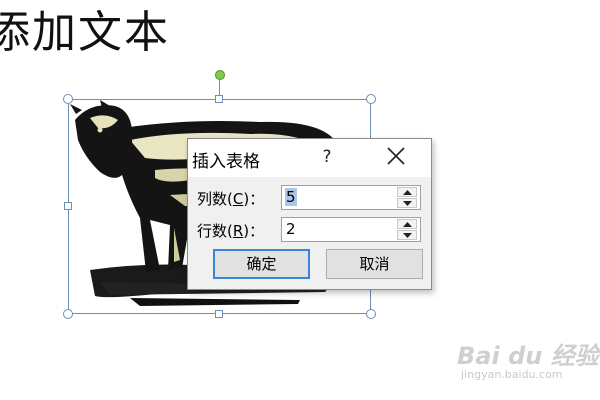  I want to click on rotate-handle, so click(220, 75).